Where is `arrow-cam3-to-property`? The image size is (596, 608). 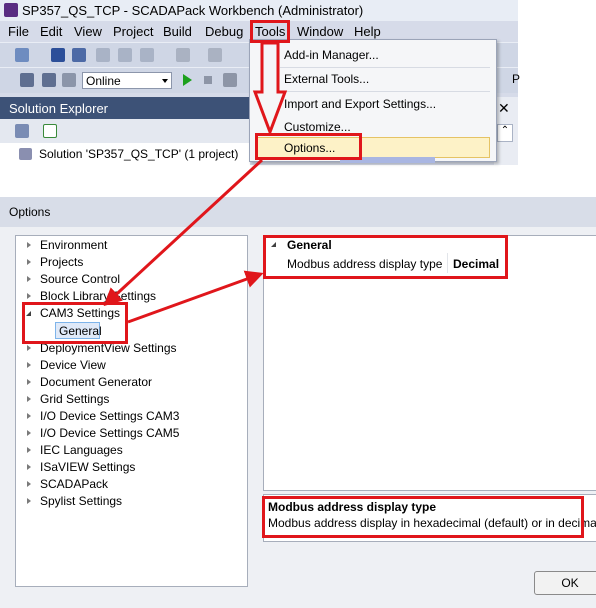
arrow-cam3-to-property is located at coordinates (195, 297).